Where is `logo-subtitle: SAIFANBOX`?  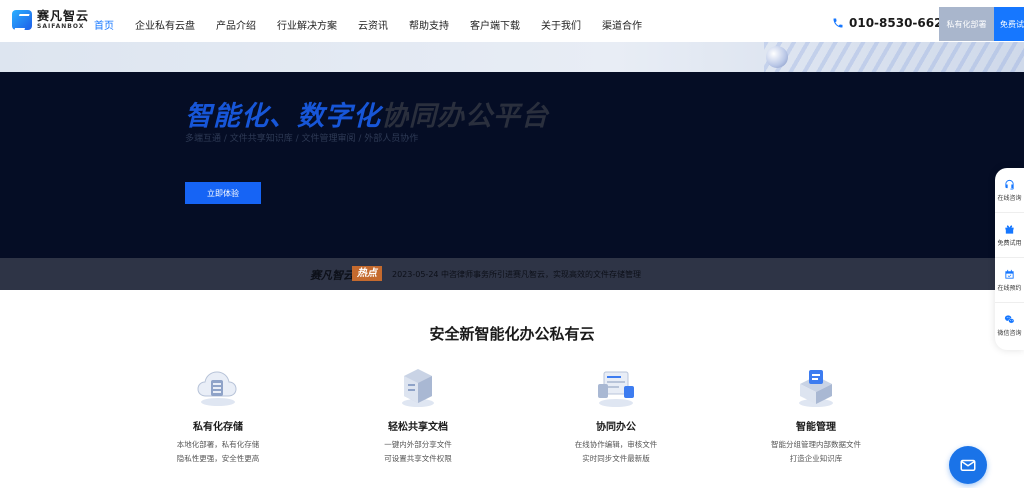 logo-subtitle: SAIFANBOX is located at coordinates (61, 26).